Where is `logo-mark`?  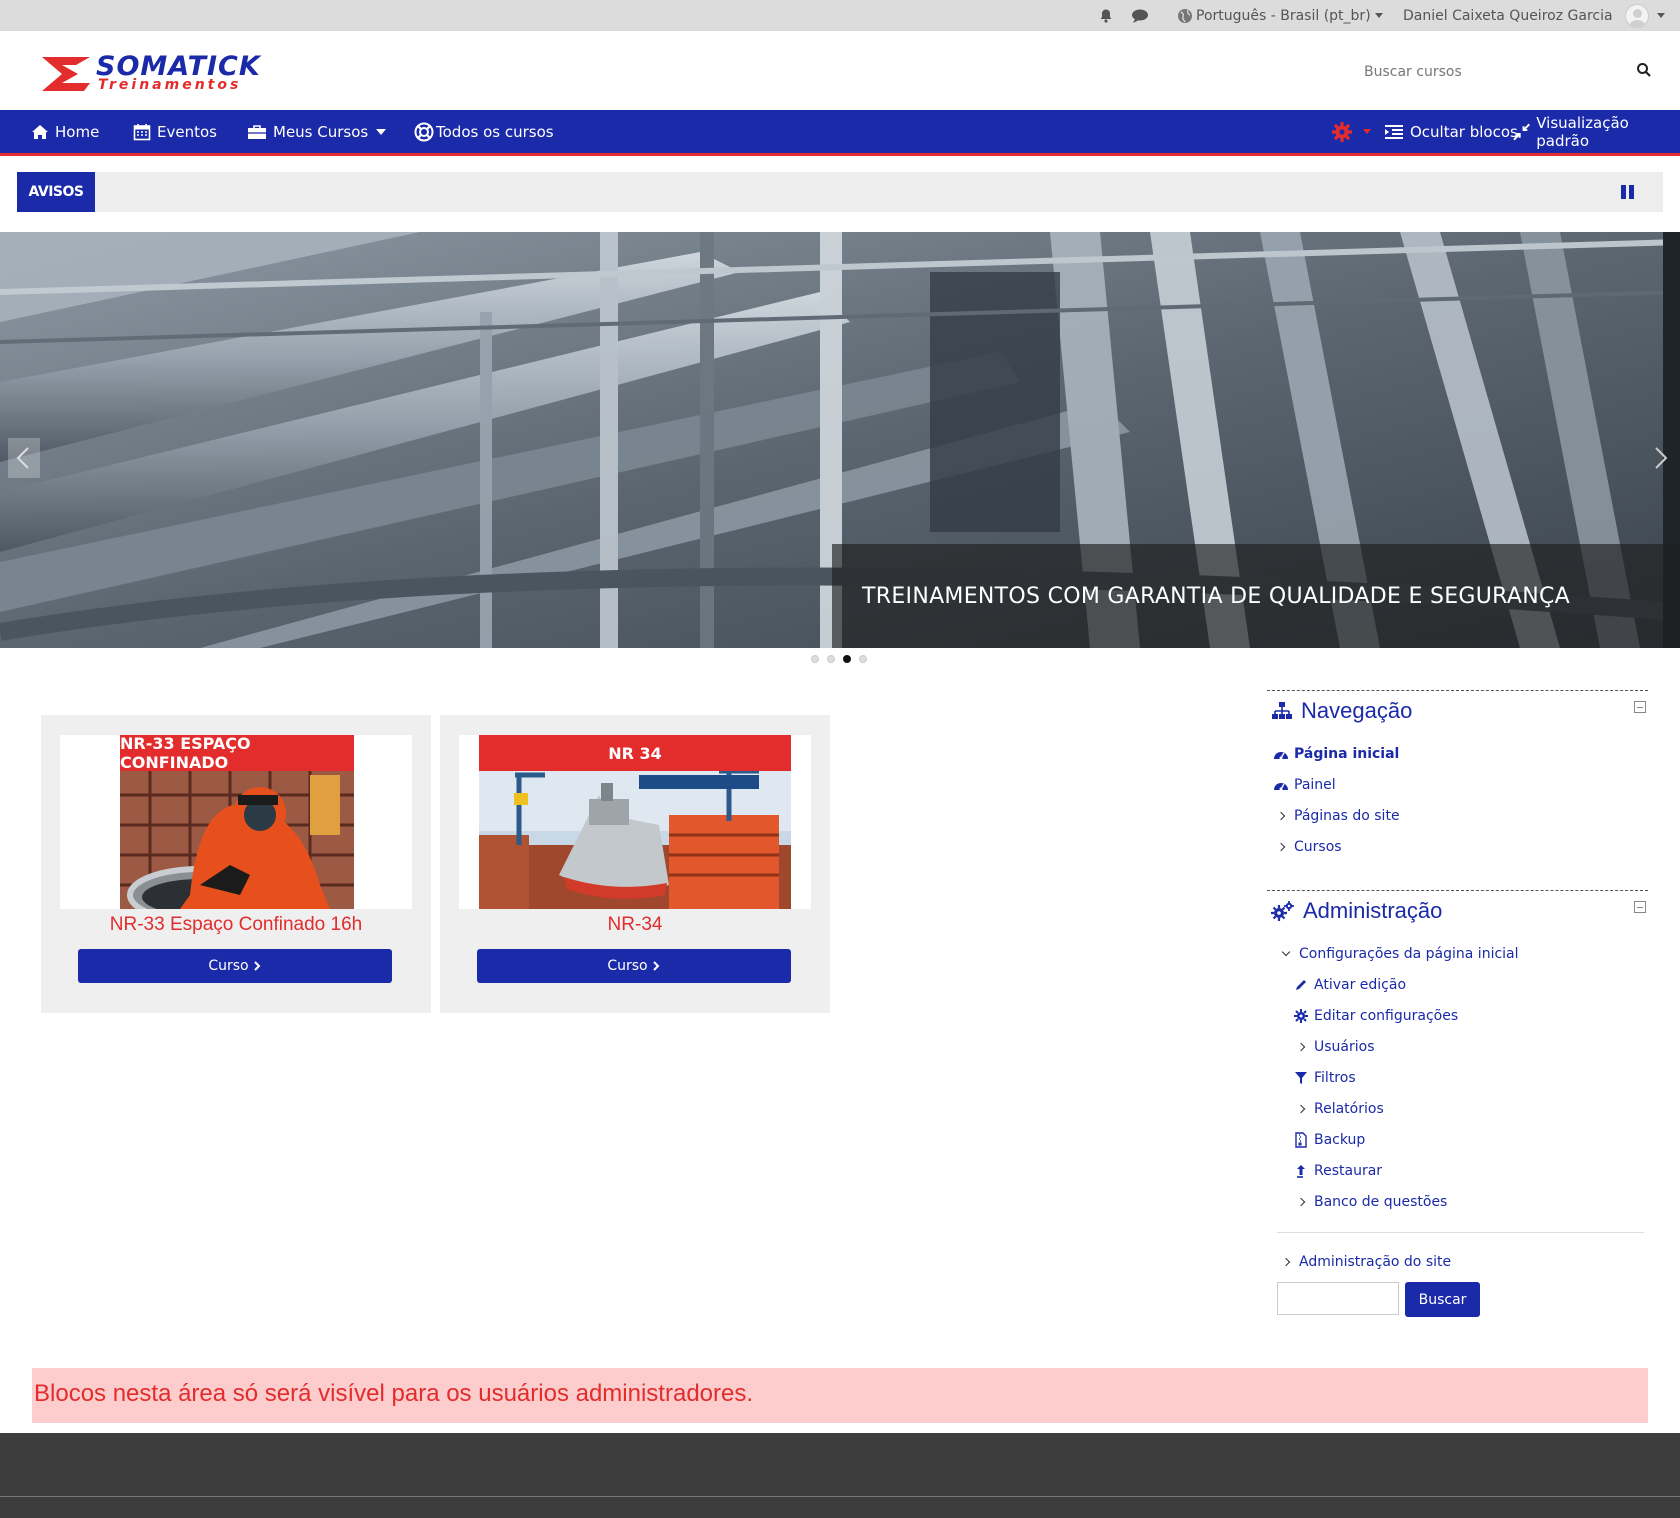
logo-mark is located at coordinates (66, 74).